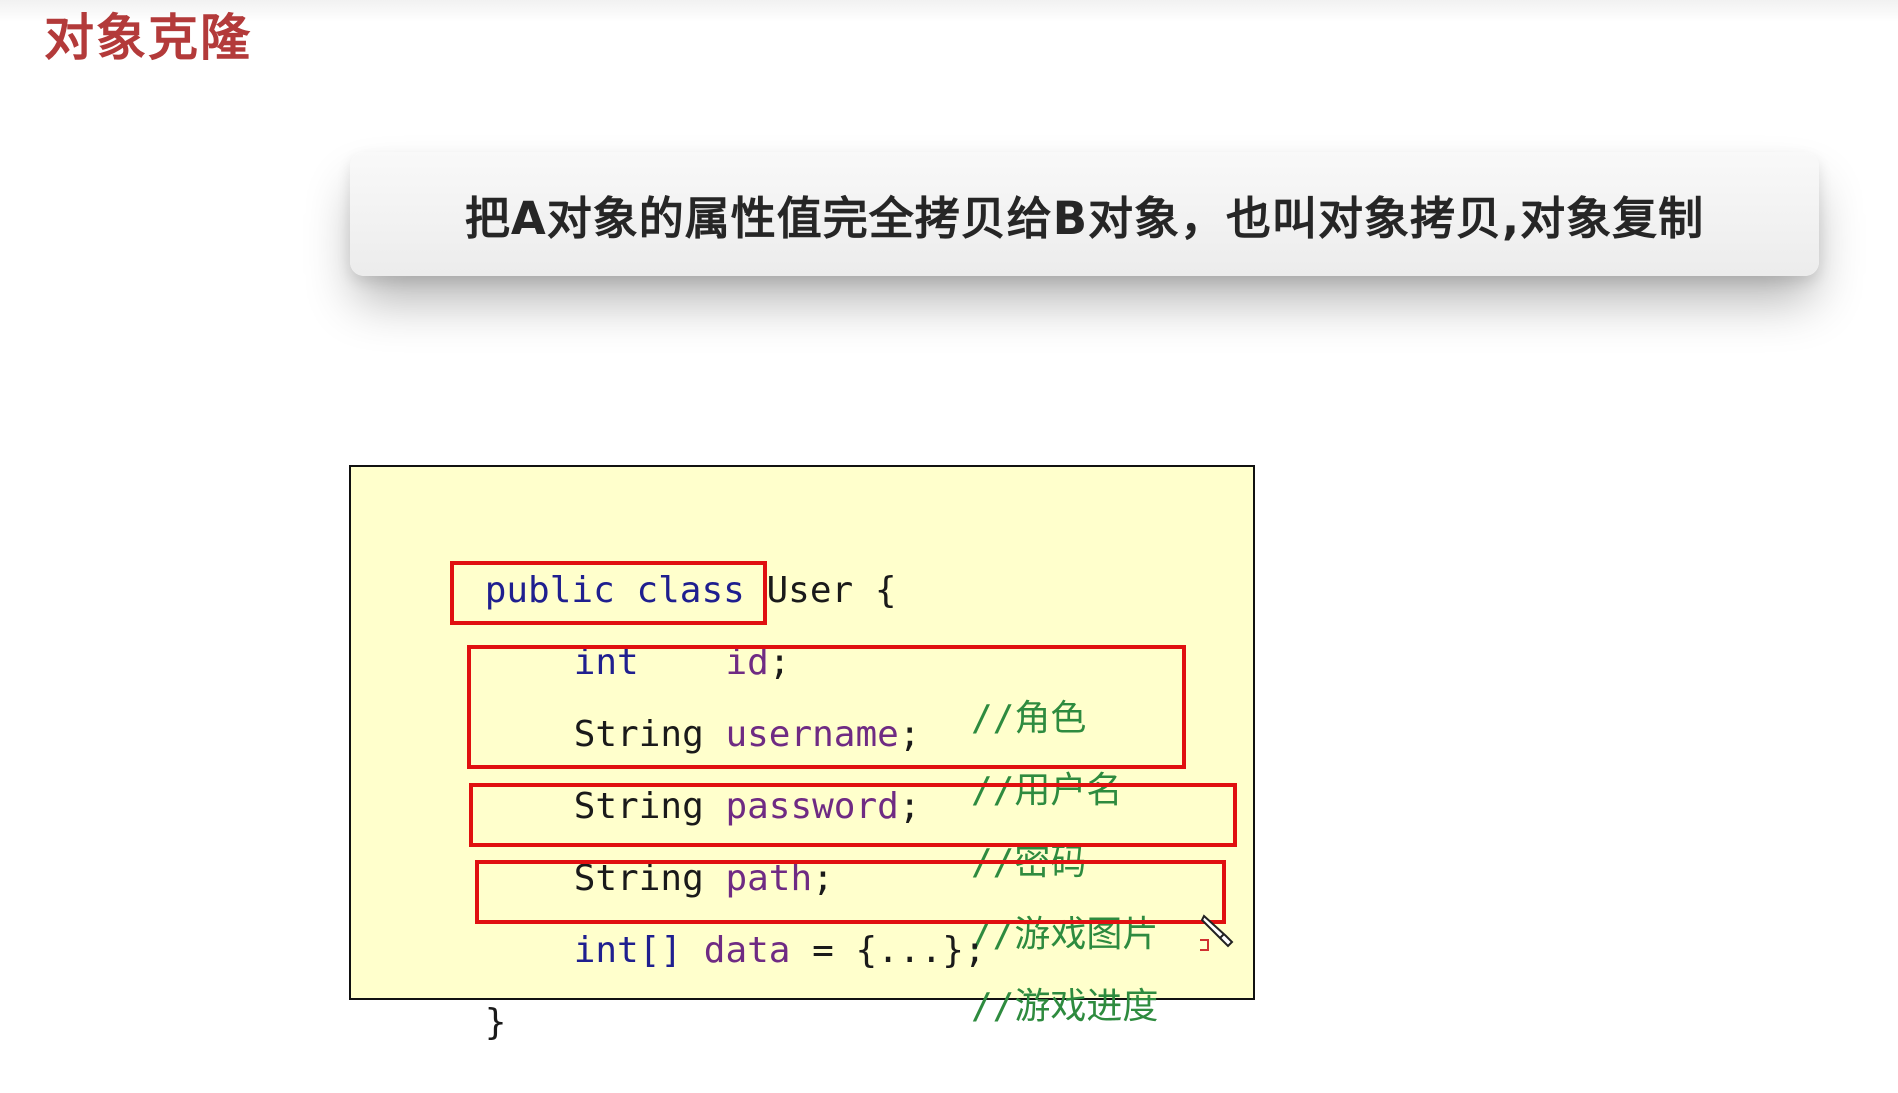 Image resolution: width=1898 pixels, height=1093 pixels. What do you see at coordinates (853, 815) in the screenshot?
I see `highlight-box-path` at bounding box center [853, 815].